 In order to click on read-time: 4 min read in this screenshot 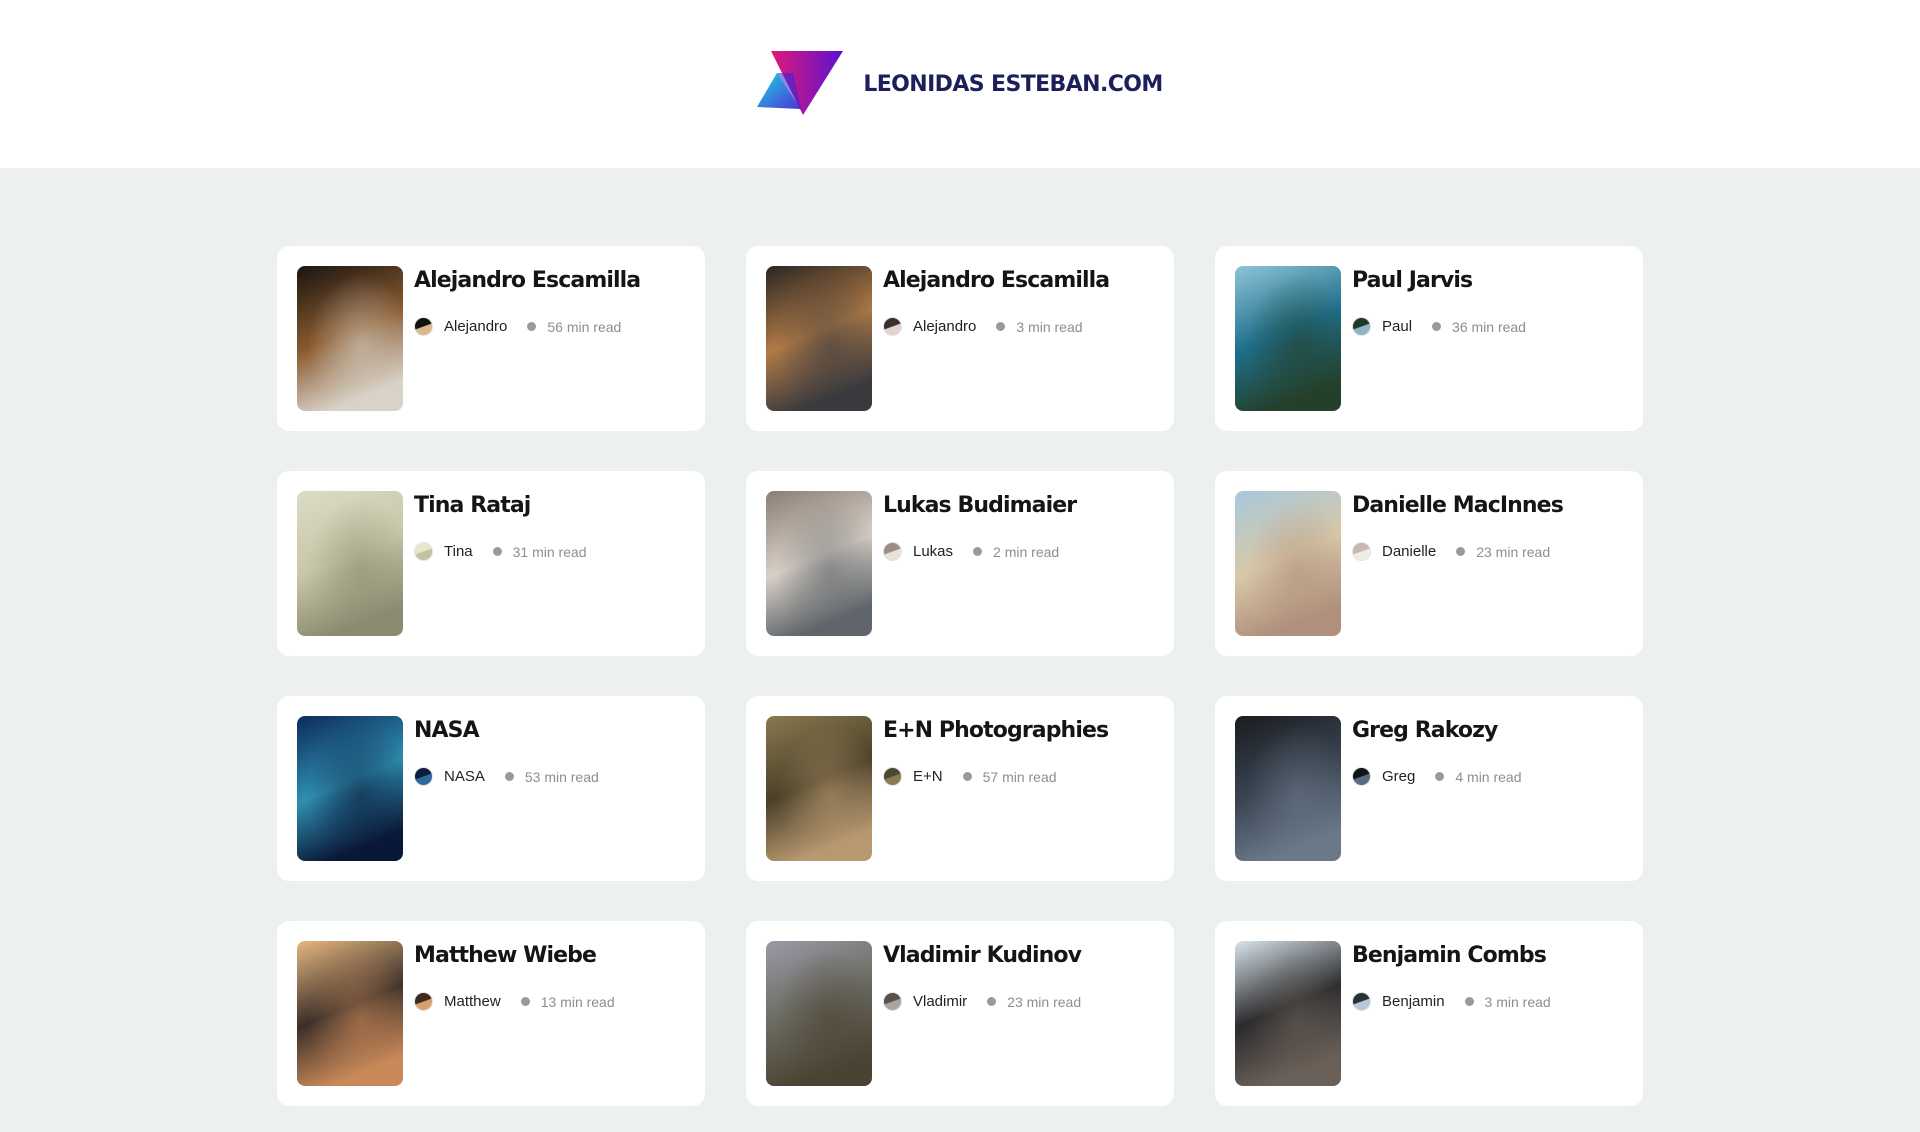, I will do `click(1488, 776)`.